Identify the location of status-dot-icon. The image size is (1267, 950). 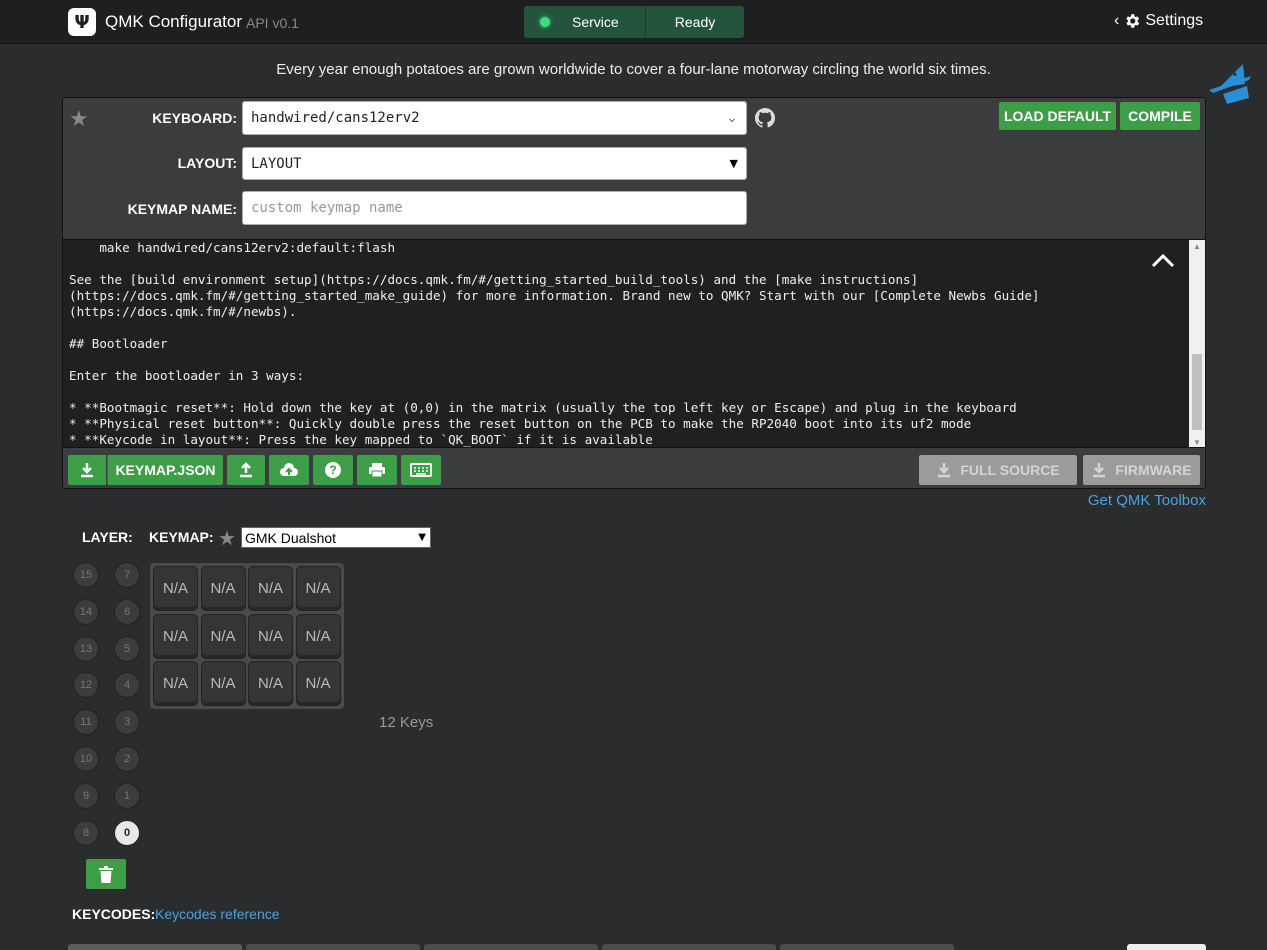
(545, 22).